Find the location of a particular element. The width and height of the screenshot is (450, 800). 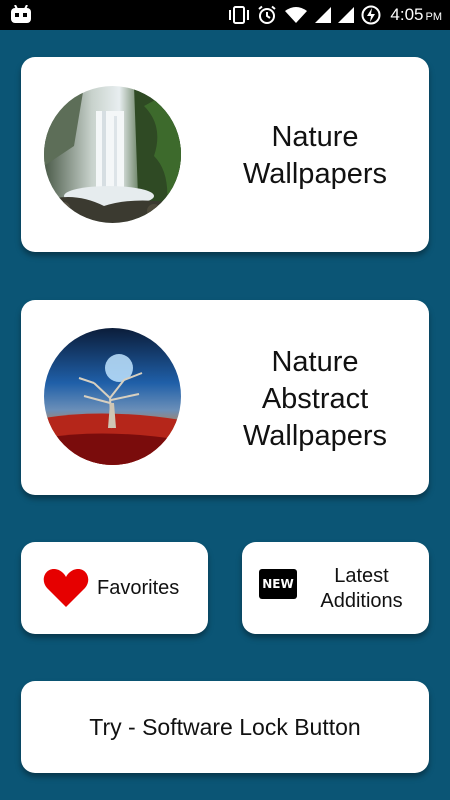

nature-abstract-wallpapers-title: Nature Abstract Wallpapers is located at coordinates (315, 399).